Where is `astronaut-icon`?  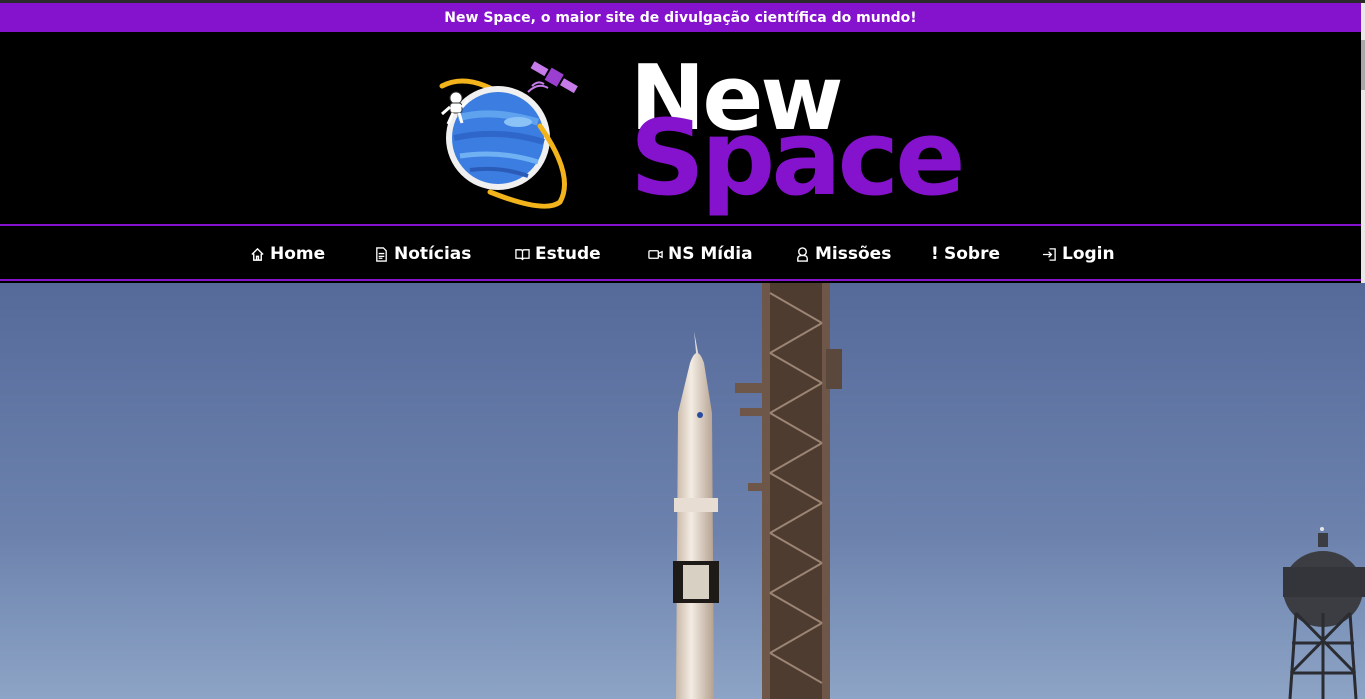 astronaut-icon is located at coordinates (802, 254).